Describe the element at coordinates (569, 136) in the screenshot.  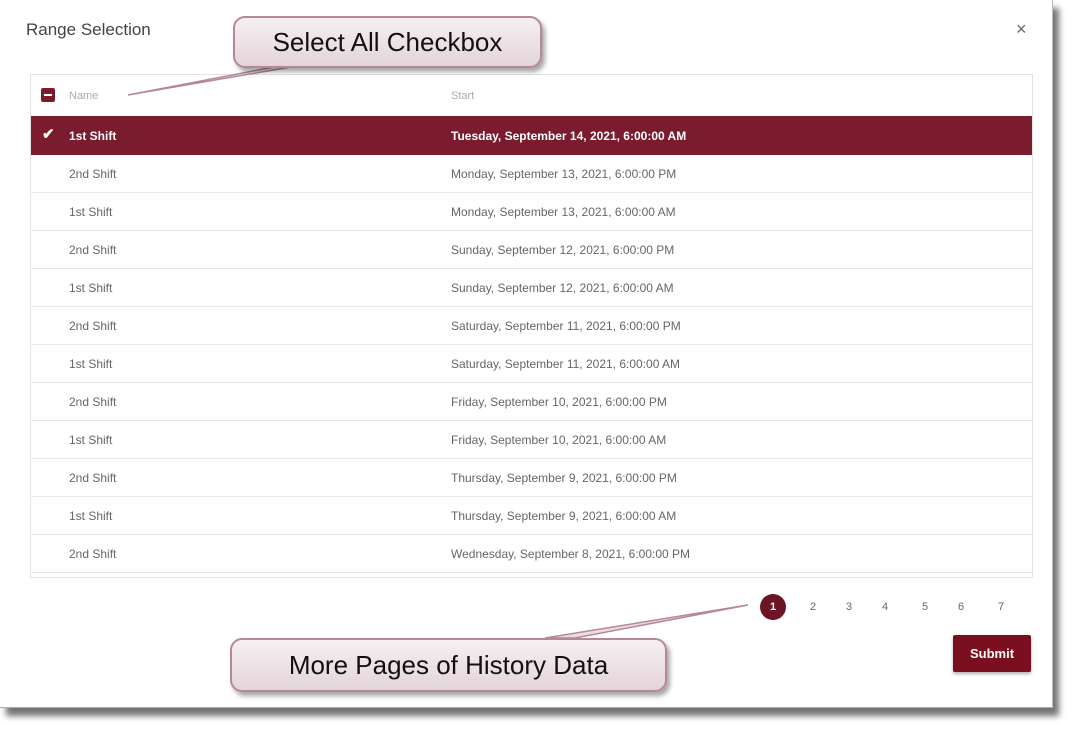
I see `row-start: Tuesday, September 14, 2021, 6:00:00 AM` at that location.